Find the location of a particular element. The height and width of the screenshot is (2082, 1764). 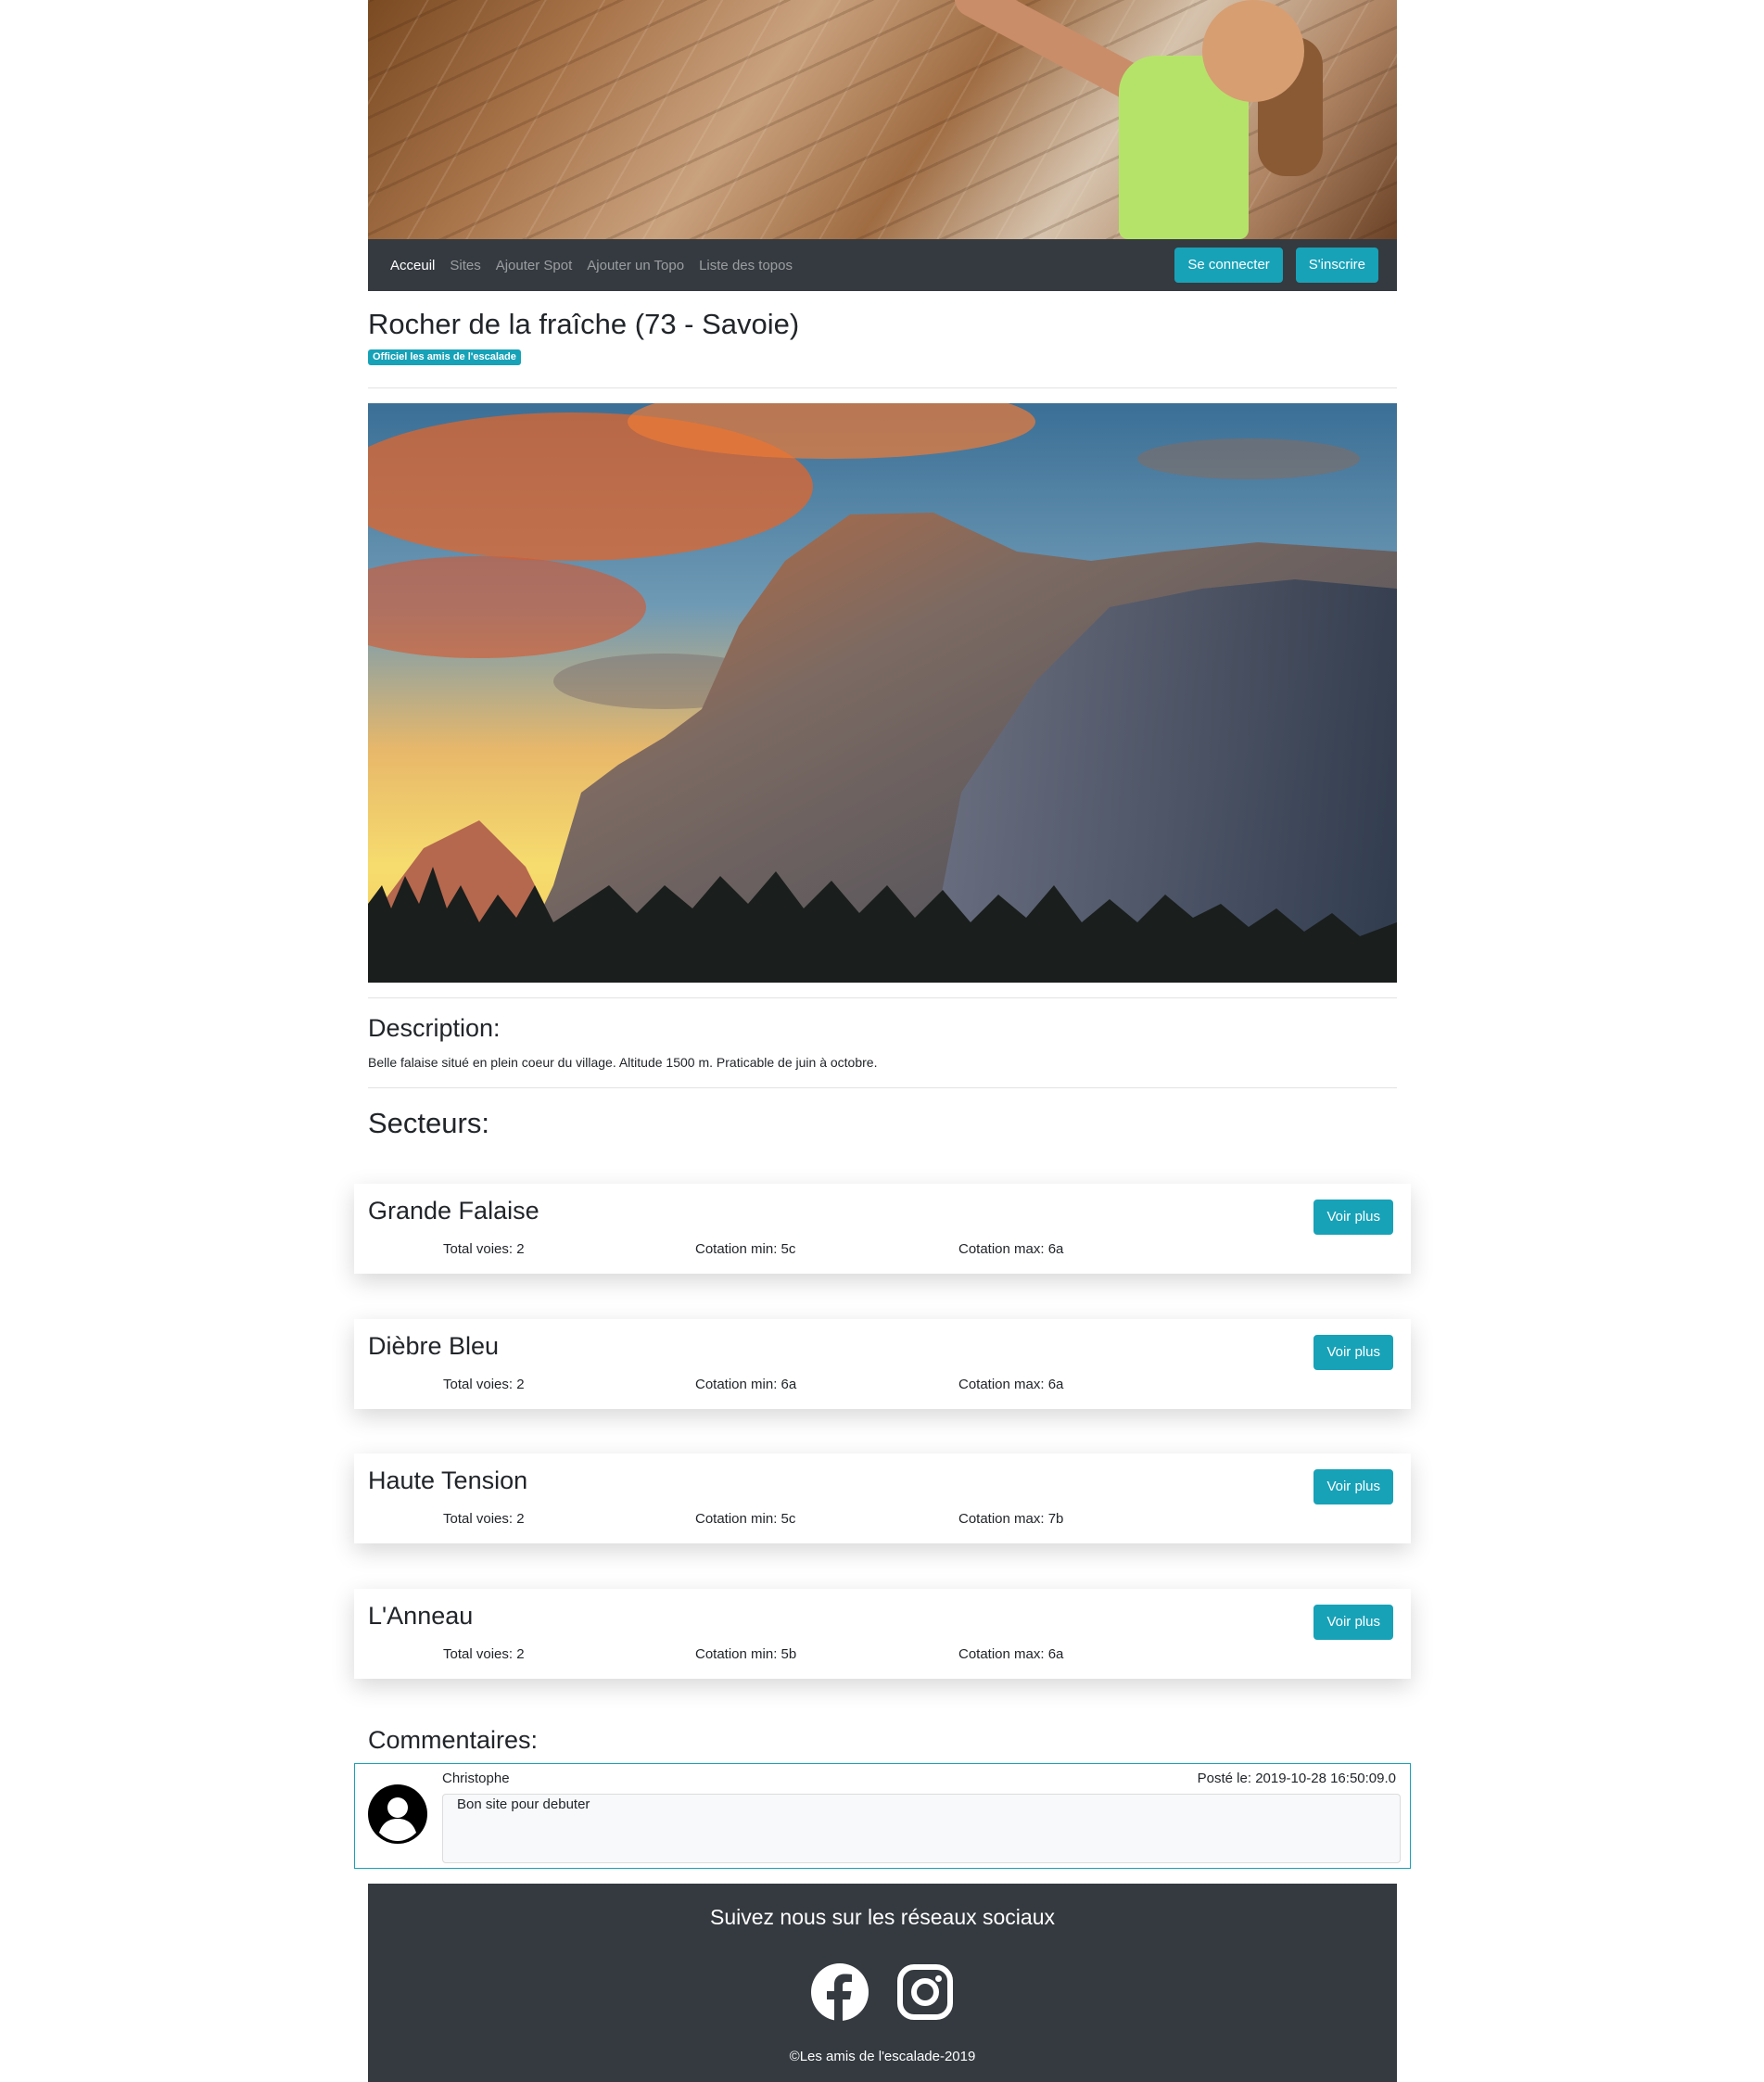

sector-grade-min: Cotation min: 5b is located at coordinates (746, 1654).